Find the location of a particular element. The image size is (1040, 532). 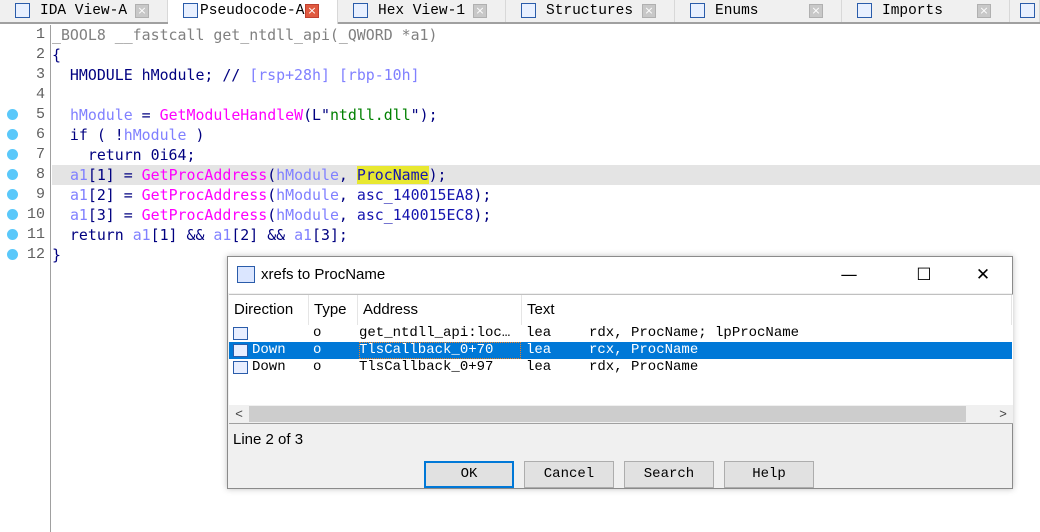

code-token: [rsp+28h] [rbp-10h] is located at coordinates (334, 75).